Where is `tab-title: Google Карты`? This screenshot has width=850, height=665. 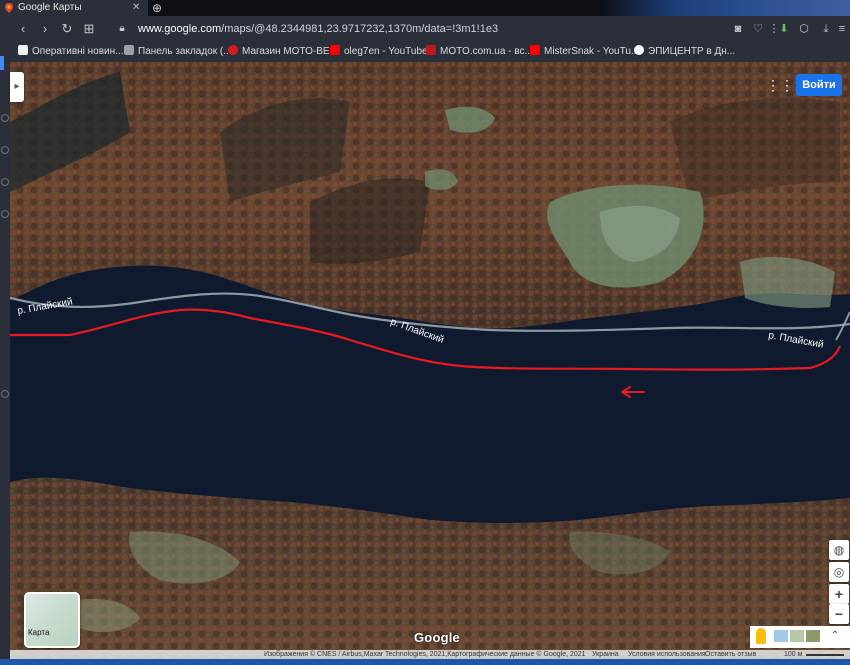
tab-title: Google Карты is located at coordinates (50, 7).